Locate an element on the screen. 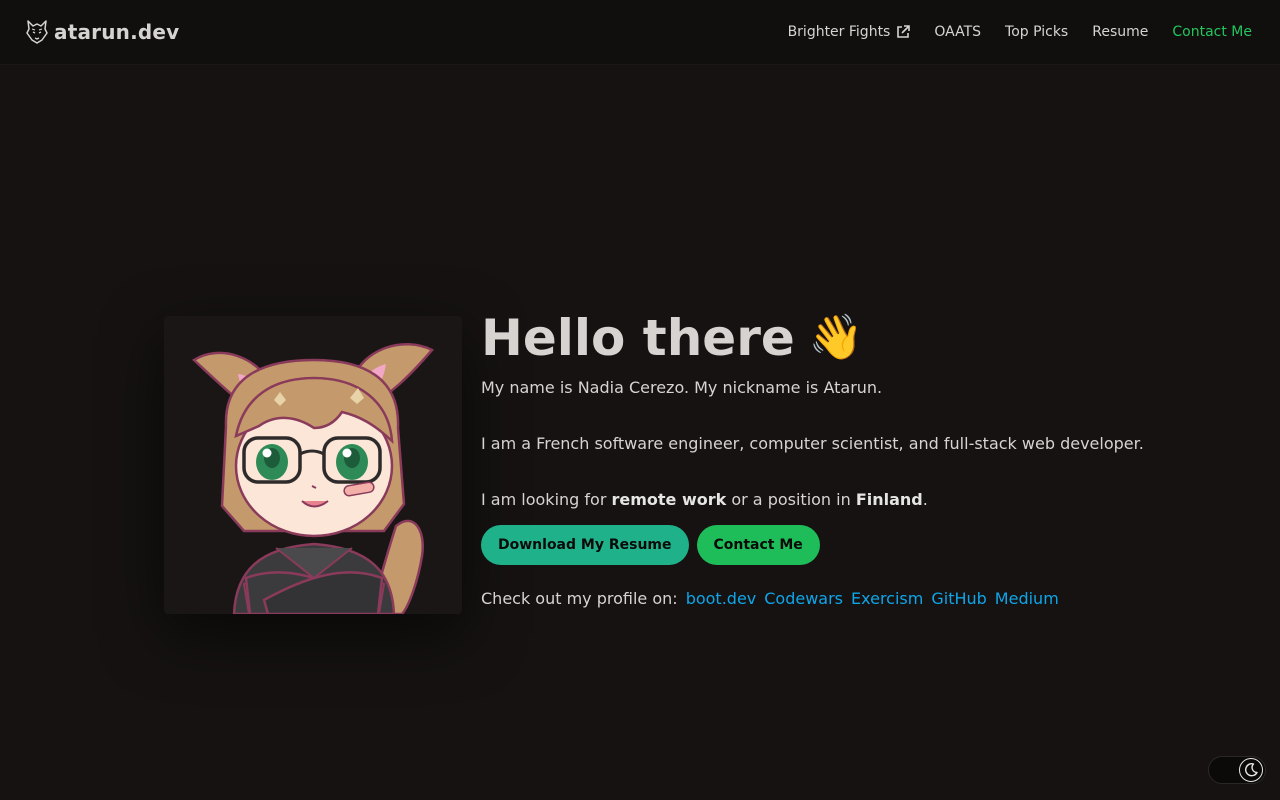 Image resolution: width=1280 pixels, height=800 pixels. looking-suffix: . is located at coordinates (925, 499).